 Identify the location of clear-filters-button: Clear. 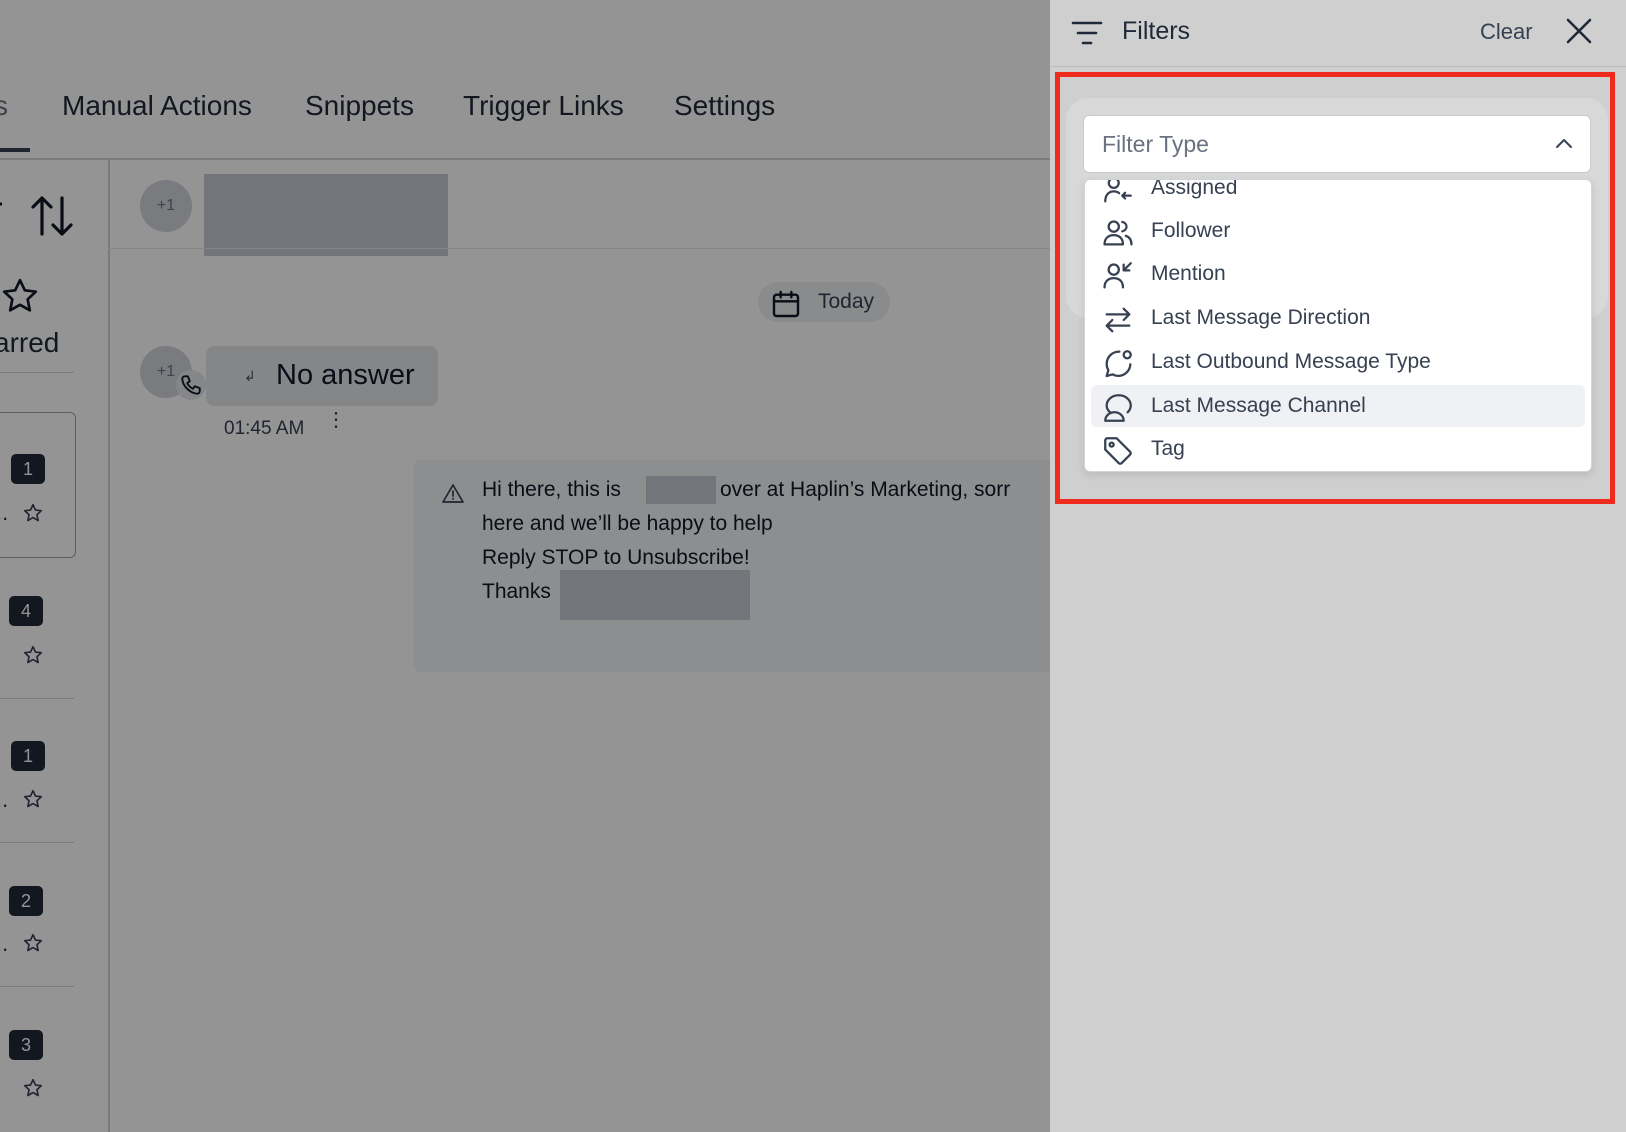
(1506, 32).